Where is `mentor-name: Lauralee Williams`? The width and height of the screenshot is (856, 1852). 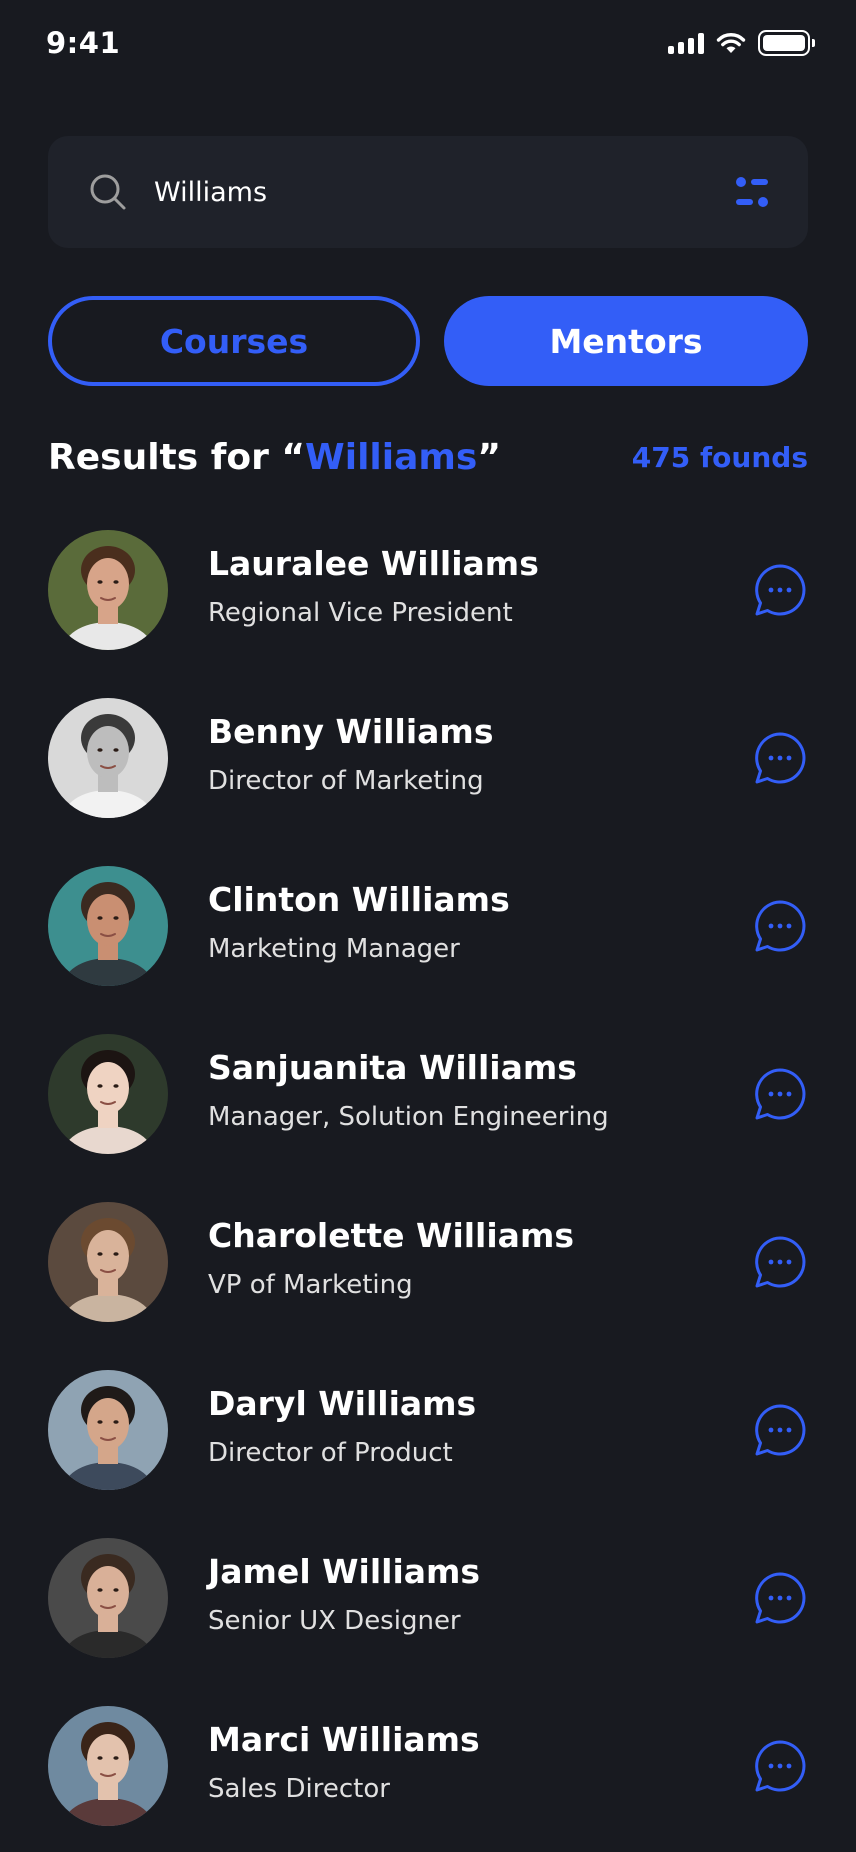
mentor-name: Lauralee Williams is located at coordinates (373, 563).